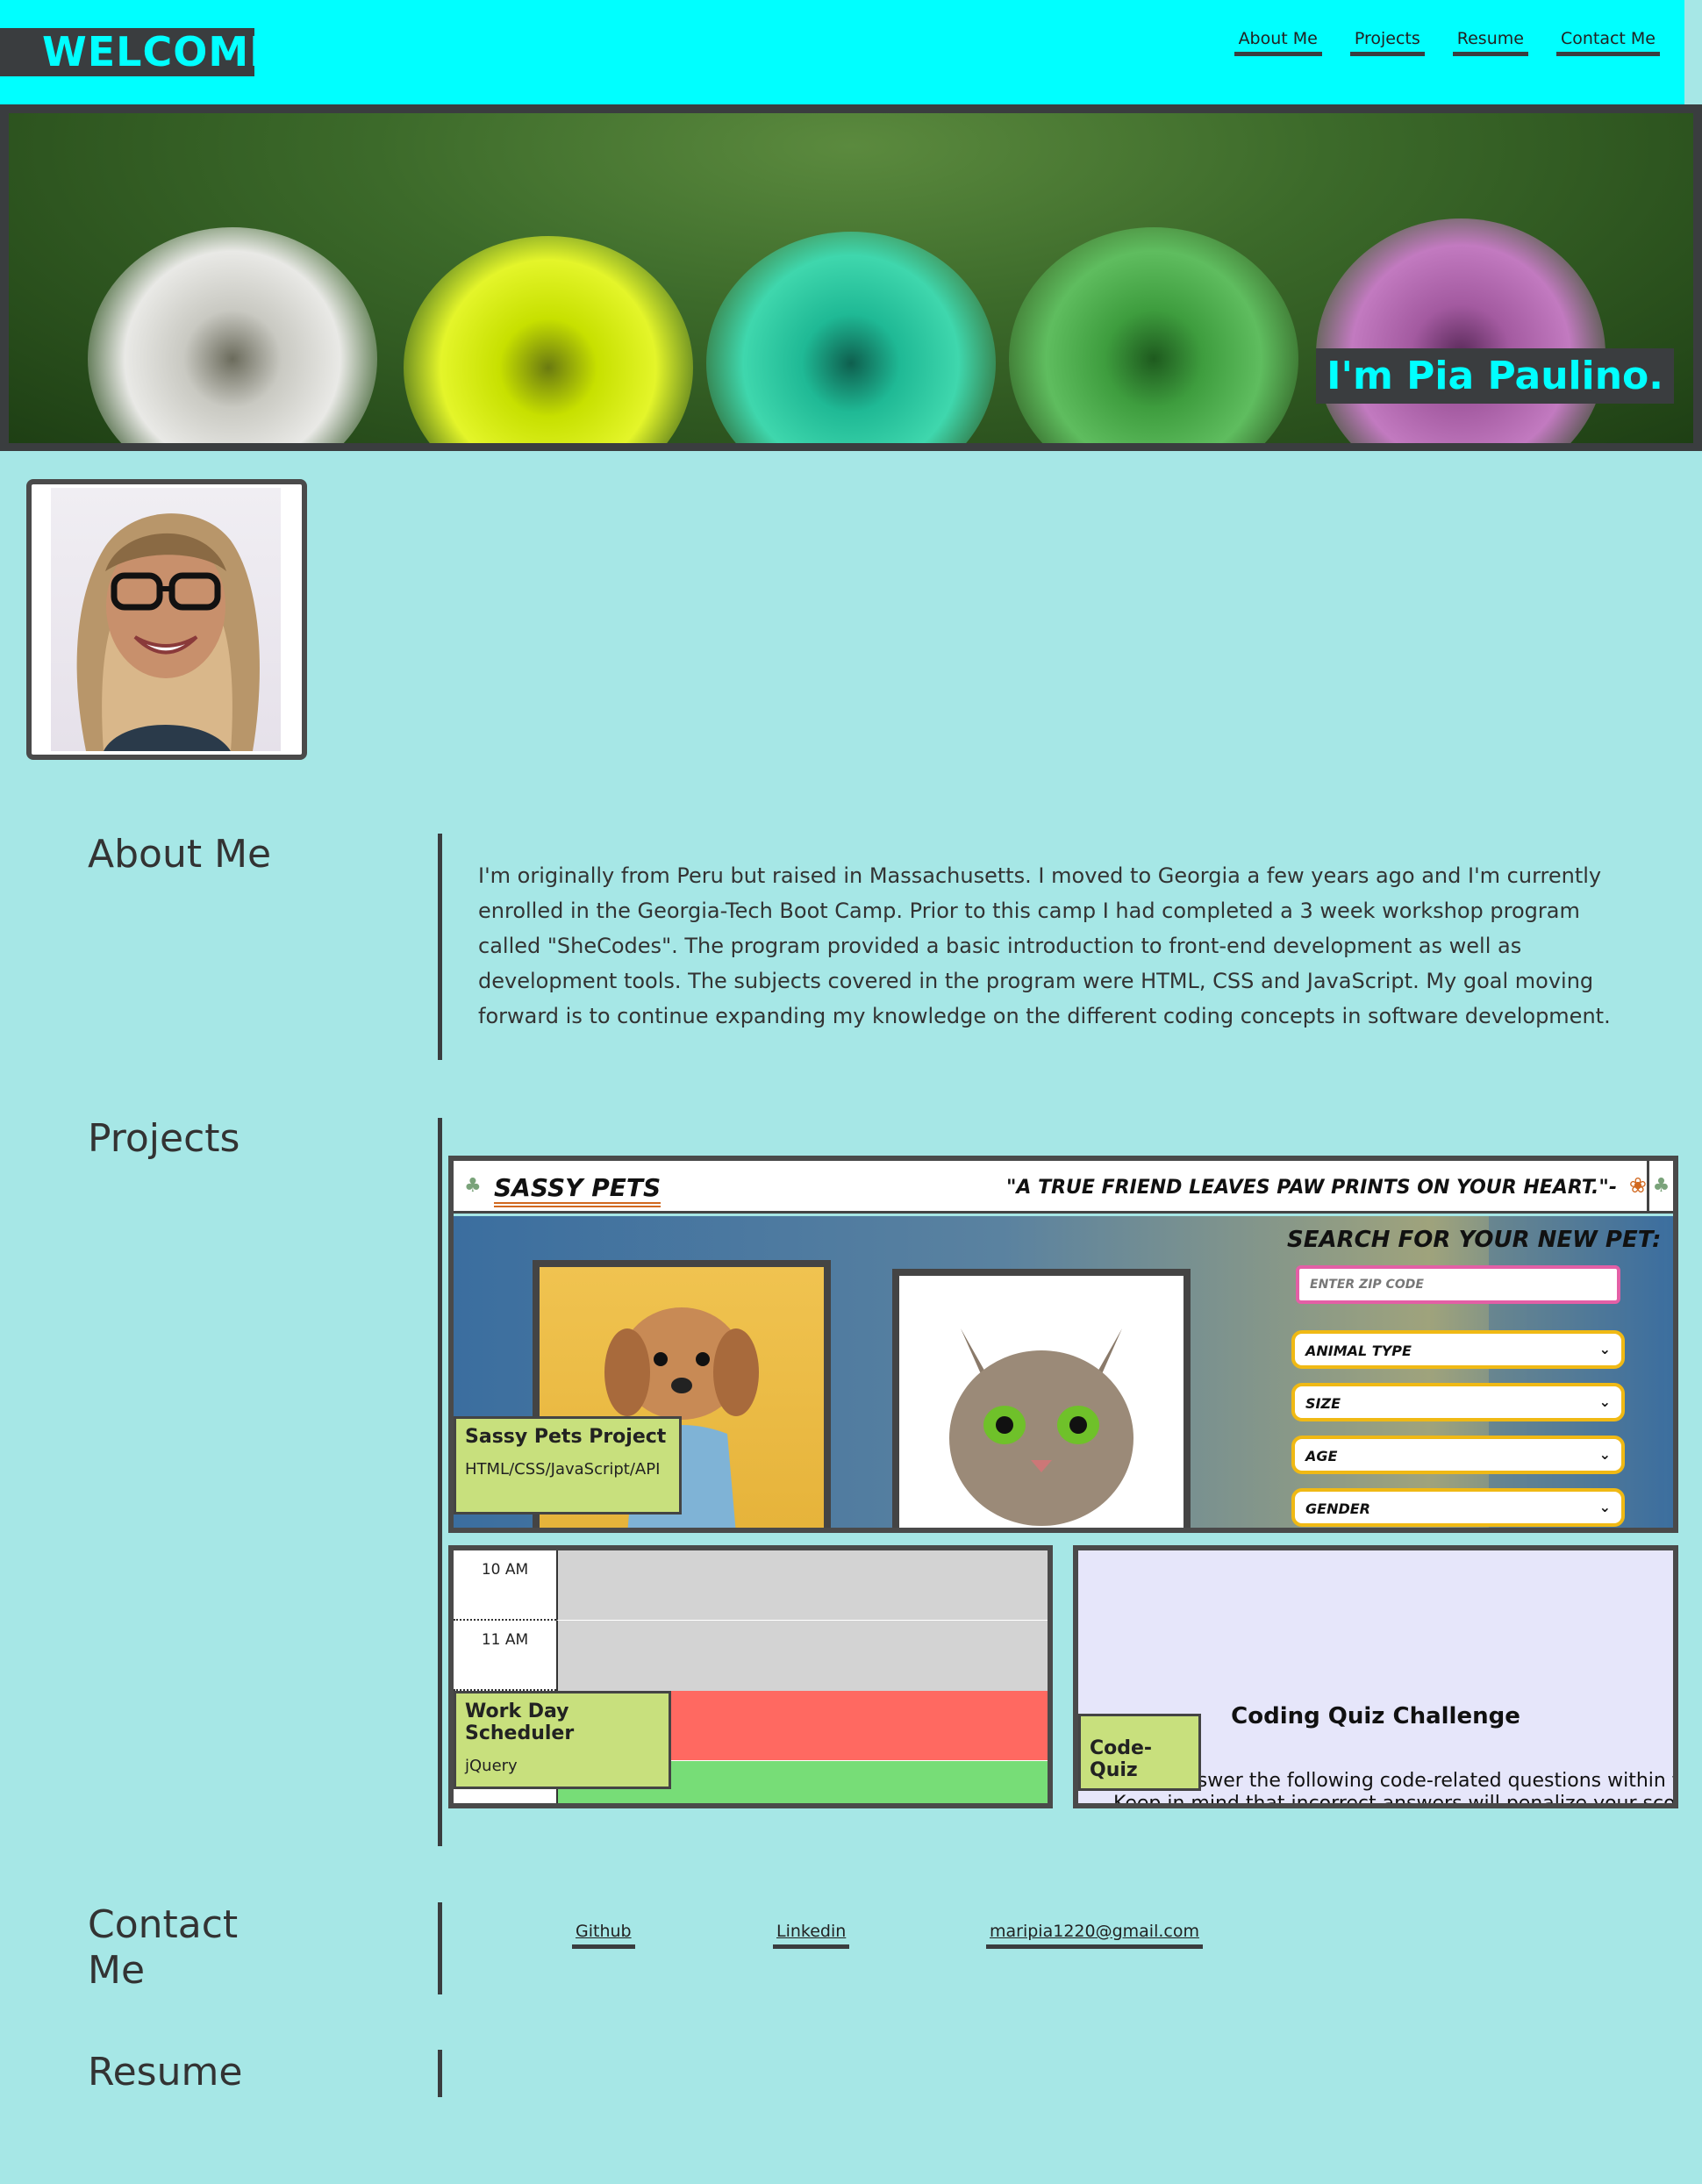  Describe the element at coordinates (1358, 1351) in the screenshot. I see `animal-type-label: ANIMAL TYPE` at that location.